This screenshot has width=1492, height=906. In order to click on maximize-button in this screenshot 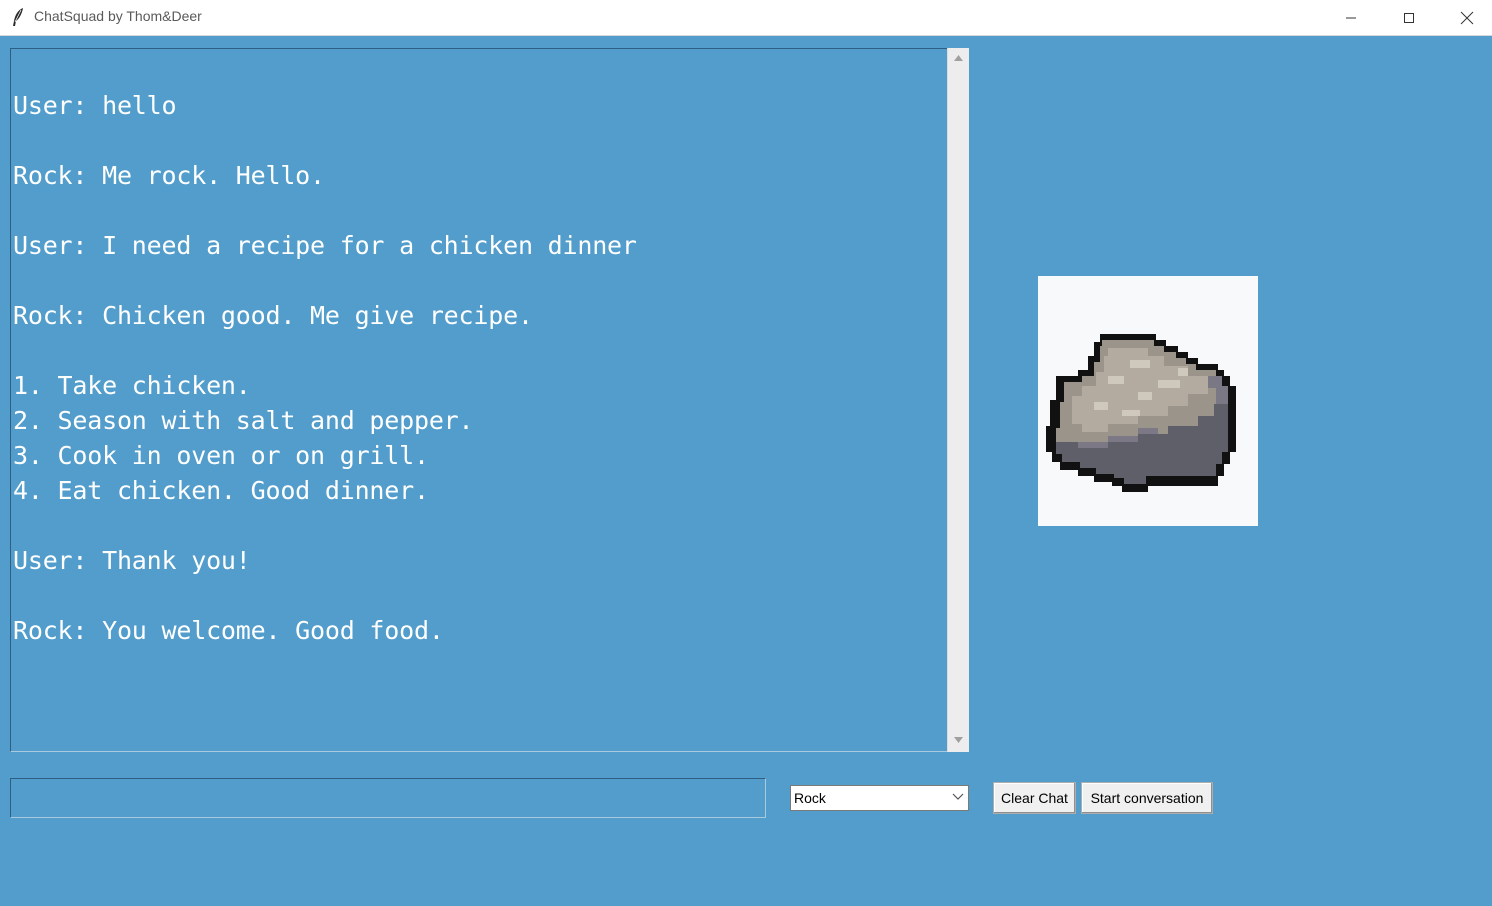, I will do `click(1409, 17)`.